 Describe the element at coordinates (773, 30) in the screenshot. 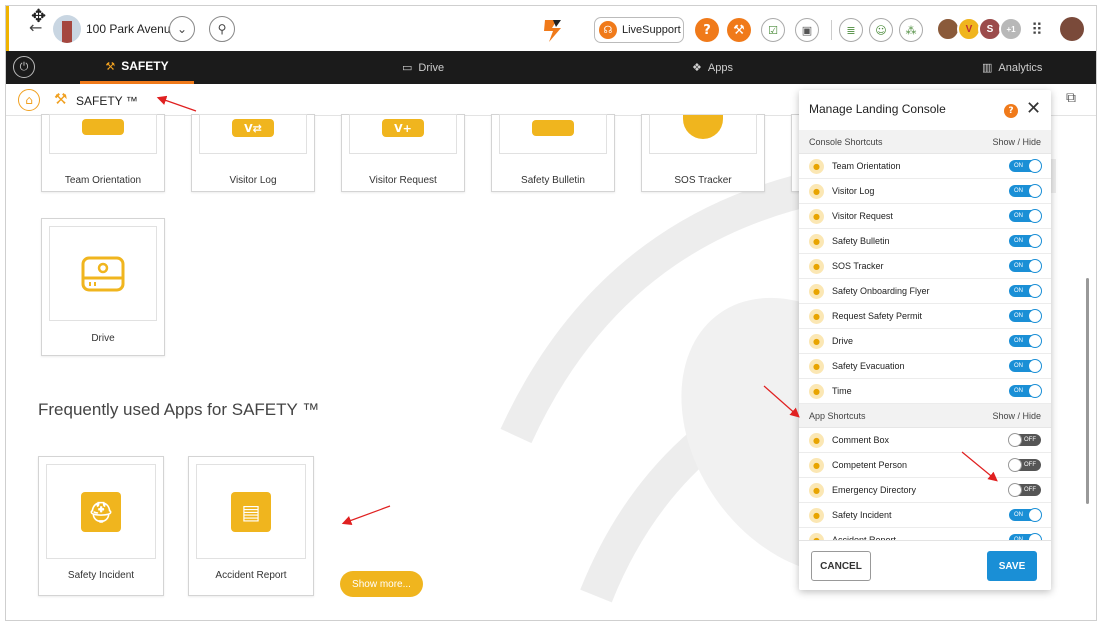

I see `checklist-button: ☑` at that location.